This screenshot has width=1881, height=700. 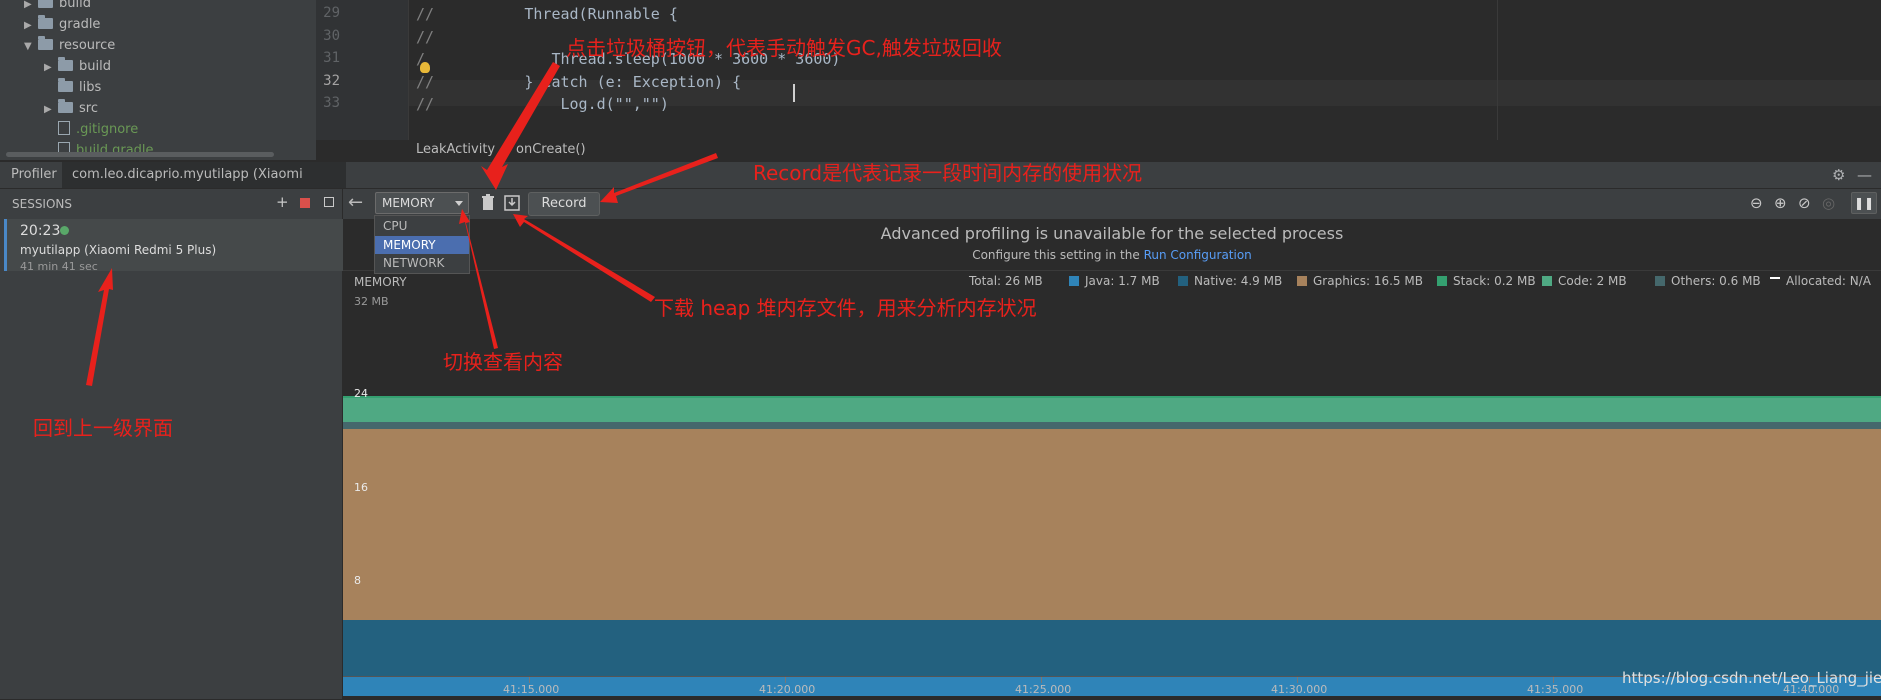 I want to click on code-line: // Log.d("",""), so click(x=542, y=104).